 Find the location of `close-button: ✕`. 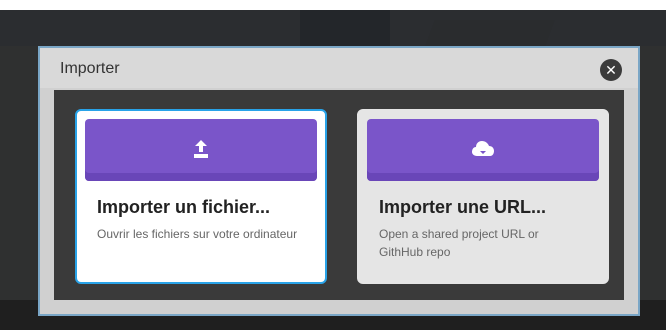

close-button: ✕ is located at coordinates (611, 70).